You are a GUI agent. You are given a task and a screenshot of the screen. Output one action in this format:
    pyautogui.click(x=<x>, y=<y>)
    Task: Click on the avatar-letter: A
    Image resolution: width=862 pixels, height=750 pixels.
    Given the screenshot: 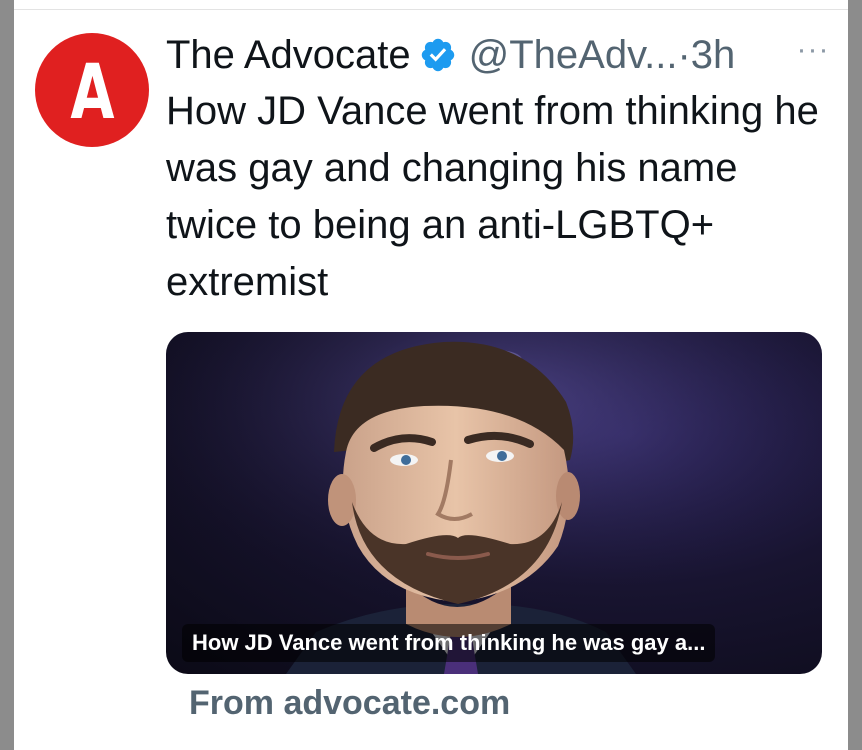 What is the action you would take?
    pyautogui.click(x=92, y=91)
    